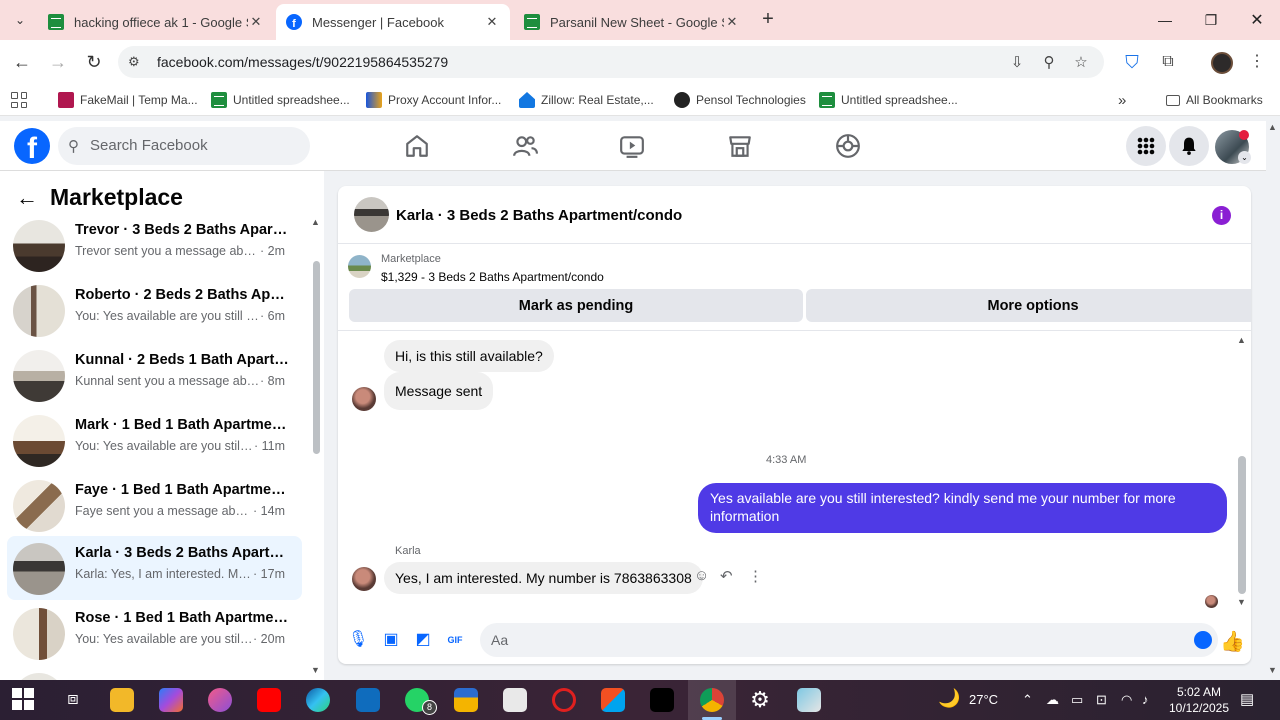 This screenshot has width=1280, height=720. I want to click on video-icon, so click(632, 146).